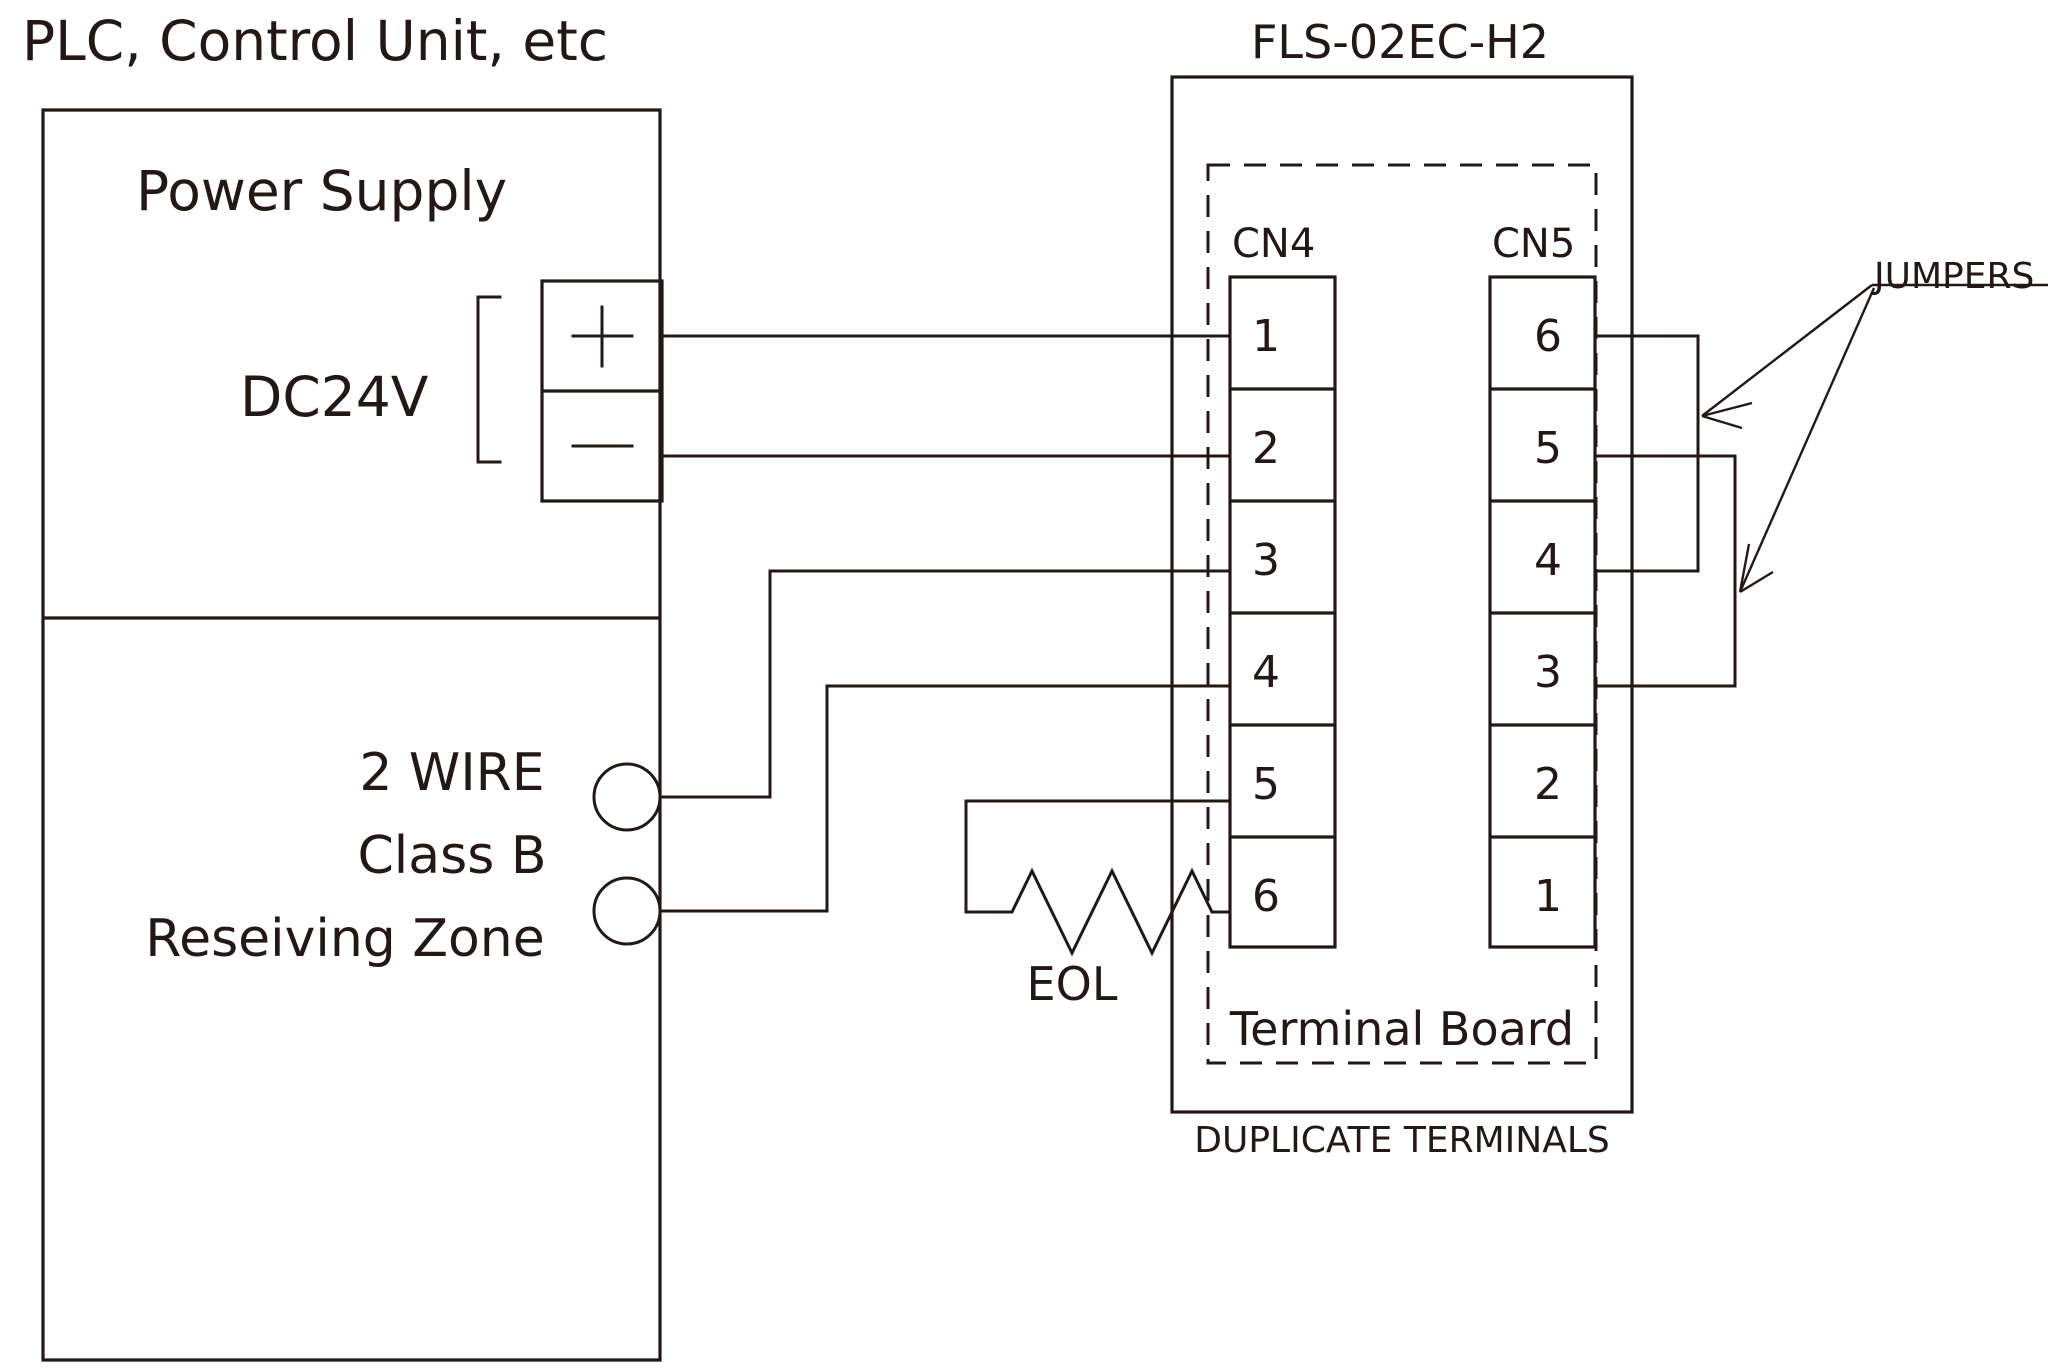  What do you see at coordinates (1874, 438) in the screenshot?
I see `jumper-leader-arrows` at bounding box center [1874, 438].